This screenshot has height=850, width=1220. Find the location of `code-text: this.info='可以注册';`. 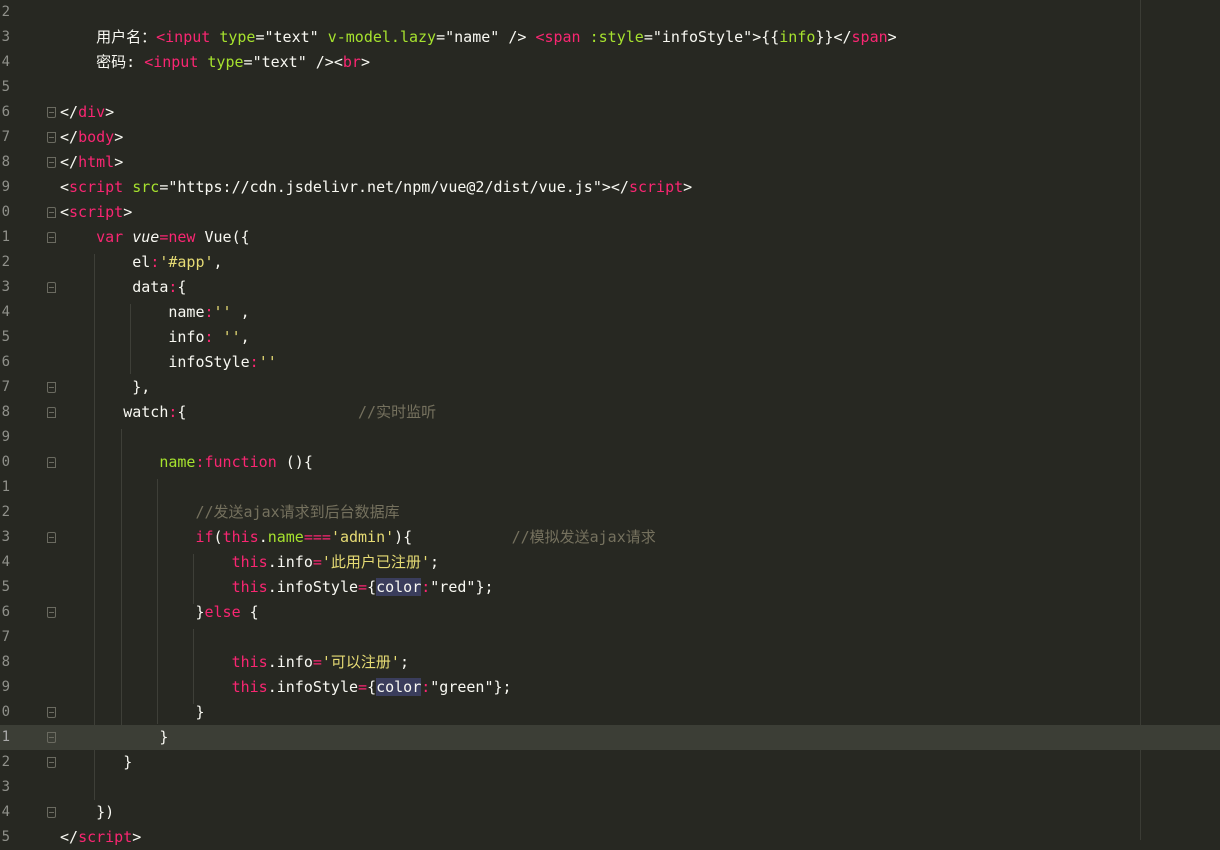

code-text: this.info='可以注册'; is located at coordinates (234, 662).